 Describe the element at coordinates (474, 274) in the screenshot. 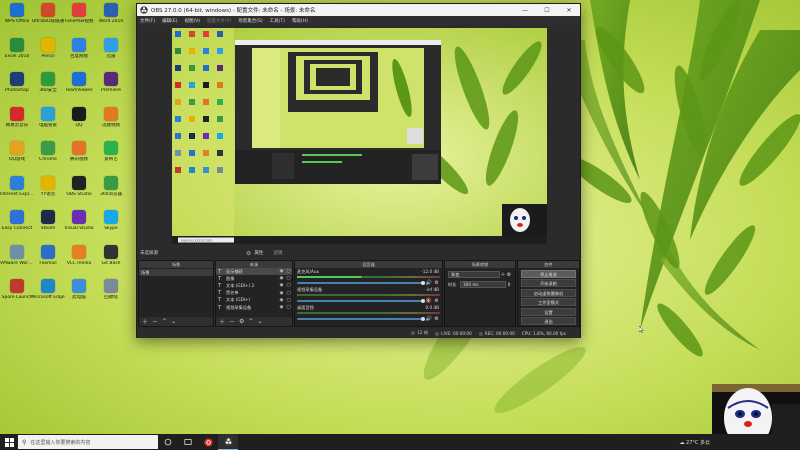

I see `transition-type-select: 渐变` at that location.